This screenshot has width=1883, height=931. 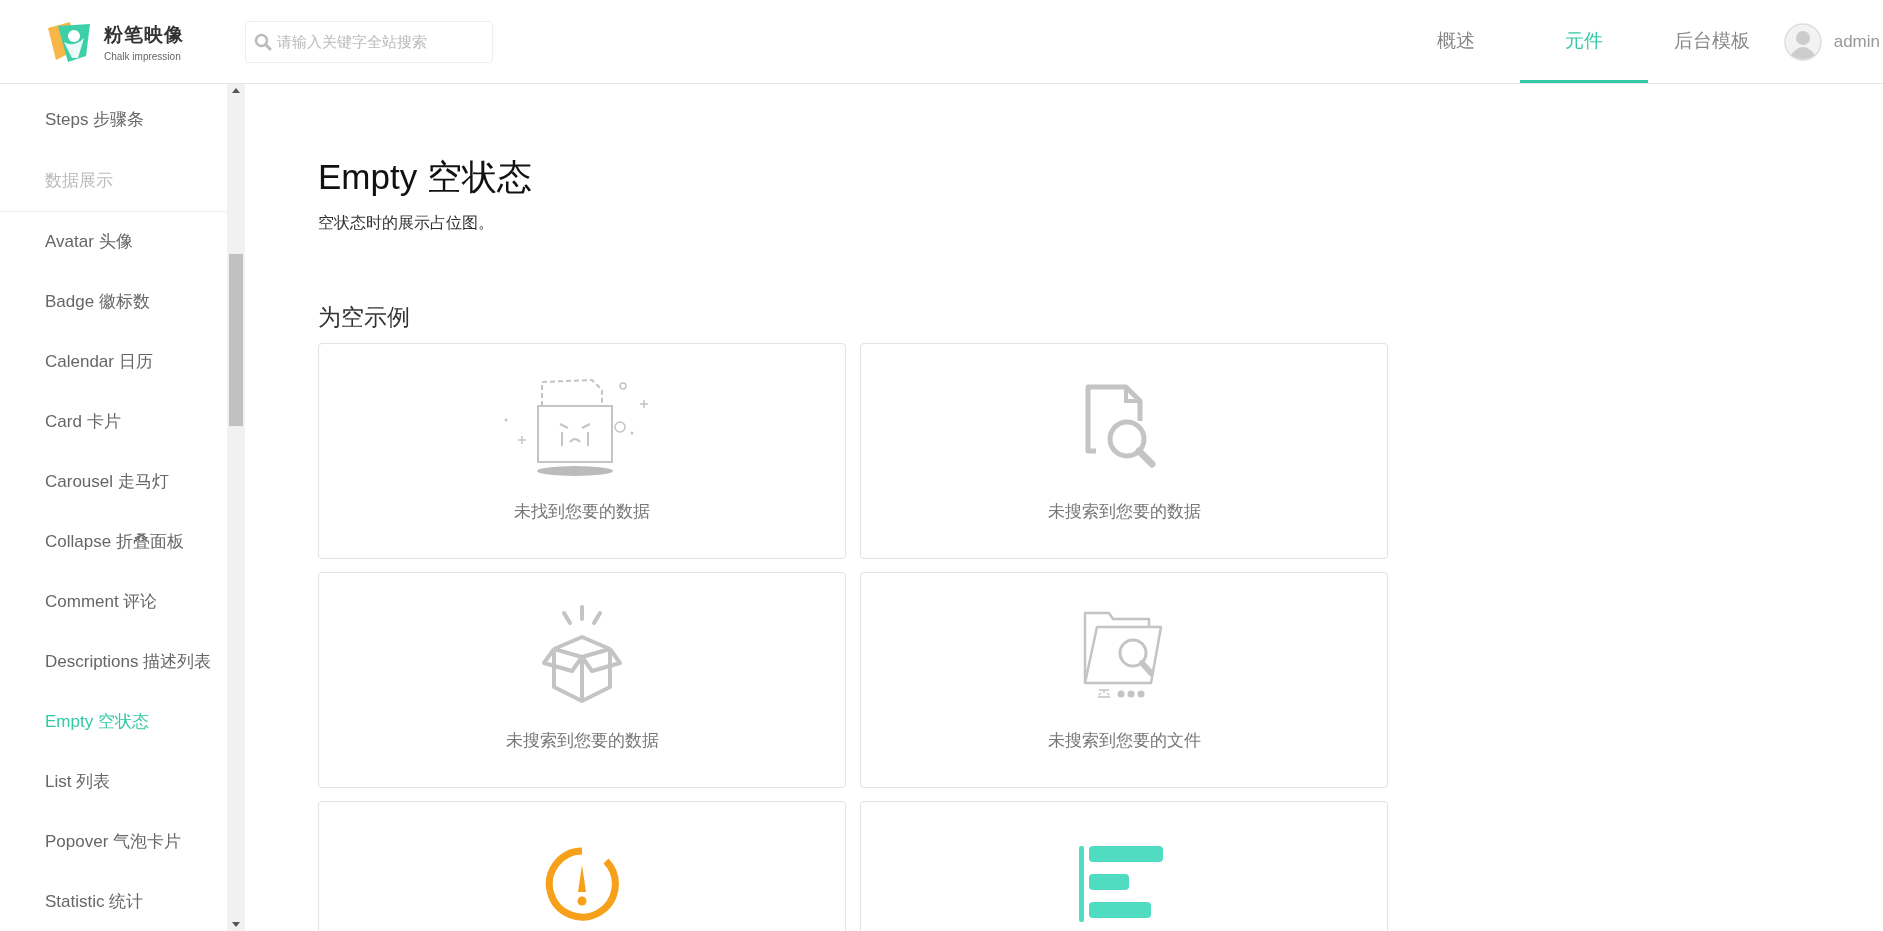 What do you see at coordinates (406, 223) in the screenshot?
I see `page-description: 空状态时的展示占位图。` at bounding box center [406, 223].